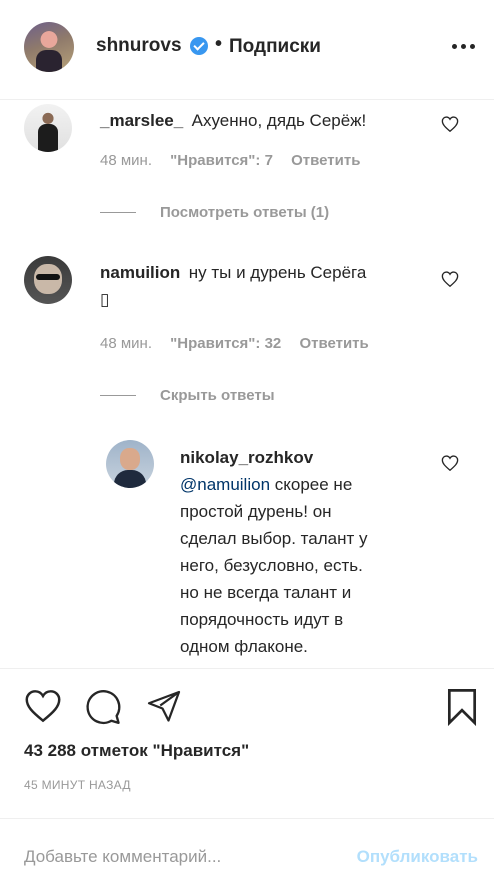 This screenshot has height=890, width=494. Describe the element at coordinates (274, 538) in the screenshot. I see `reply-text-line: сделал выбор. талант у` at that location.